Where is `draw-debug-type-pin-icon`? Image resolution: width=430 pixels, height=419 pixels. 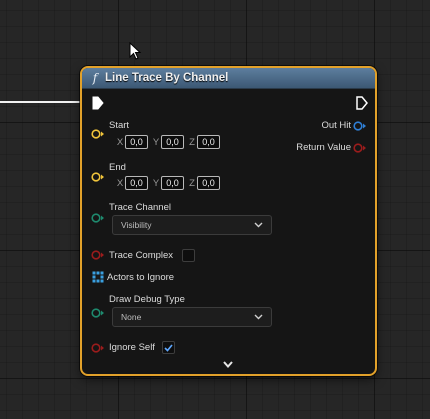 draw-debug-type-pin-icon is located at coordinates (98, 313).